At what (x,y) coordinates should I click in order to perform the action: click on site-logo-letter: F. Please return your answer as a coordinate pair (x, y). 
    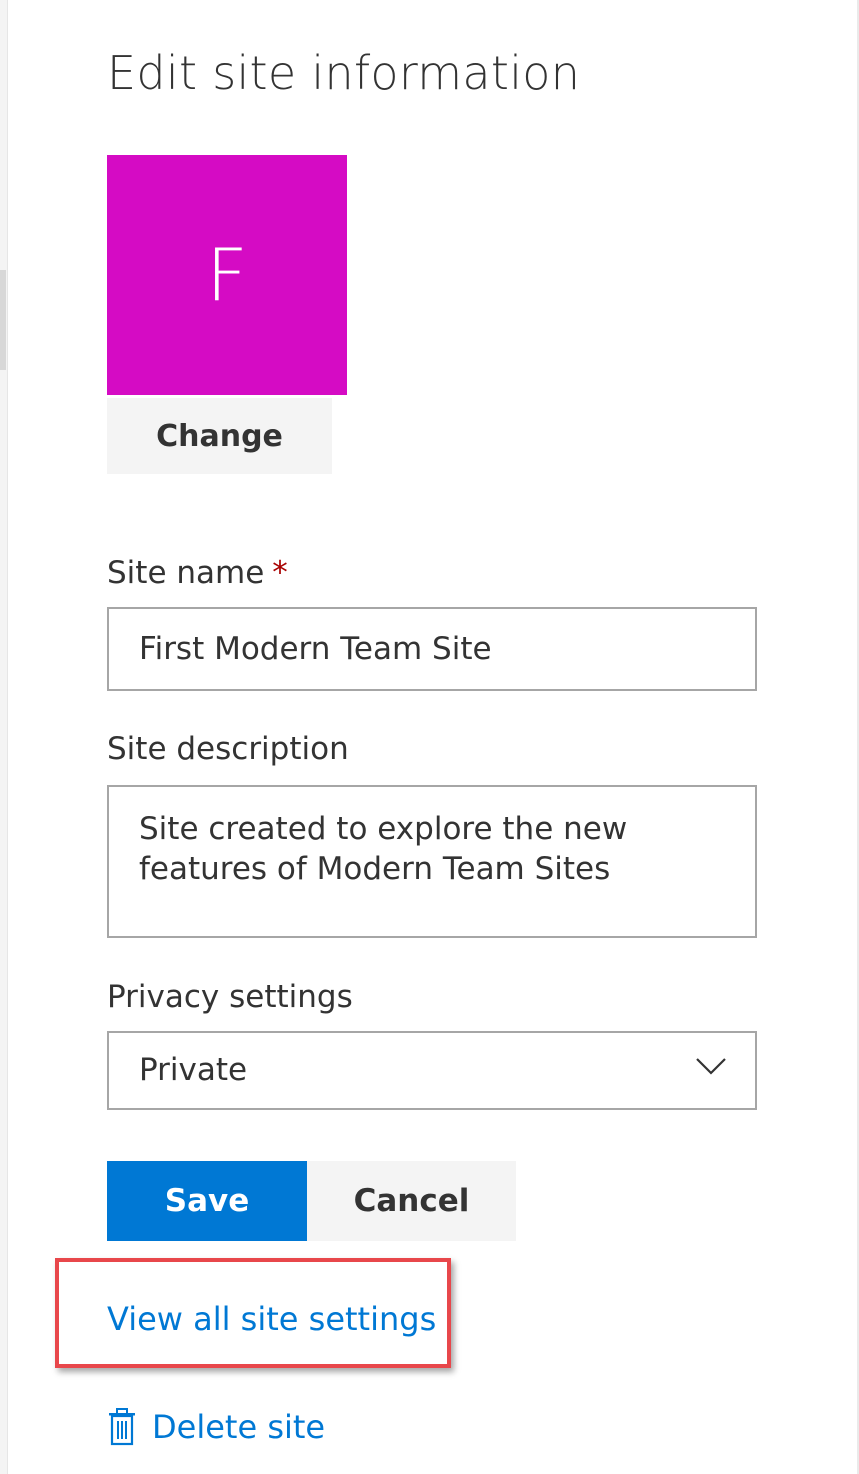
    Looking at the image, I should click on (227, 275).